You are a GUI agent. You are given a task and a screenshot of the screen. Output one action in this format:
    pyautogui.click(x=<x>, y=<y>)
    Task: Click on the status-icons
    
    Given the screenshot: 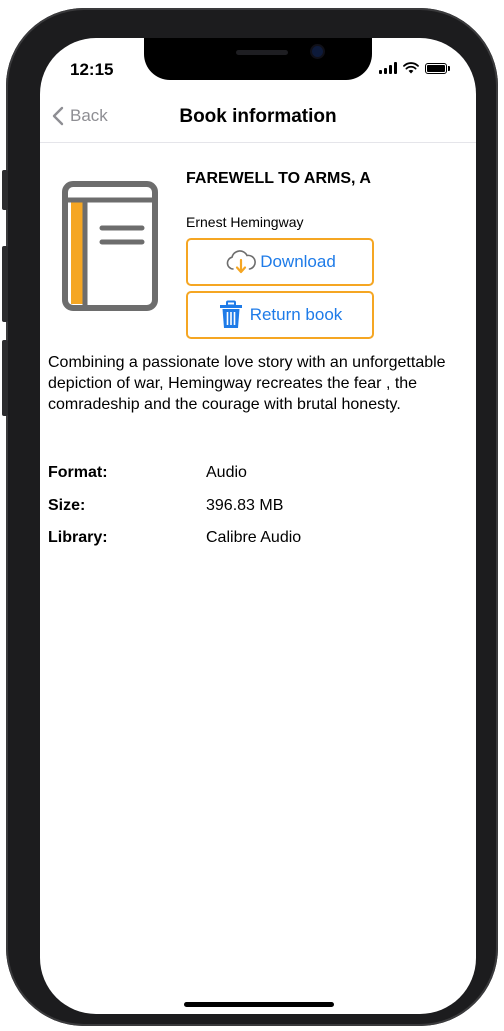 What is the action you would take?
    pyautogui.click(x=414, y=68)
    